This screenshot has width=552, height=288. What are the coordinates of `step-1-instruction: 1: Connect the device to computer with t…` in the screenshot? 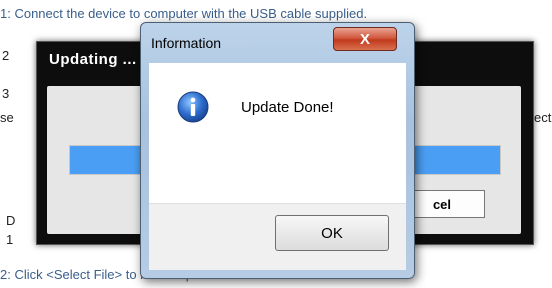 It's located at (184, 13).